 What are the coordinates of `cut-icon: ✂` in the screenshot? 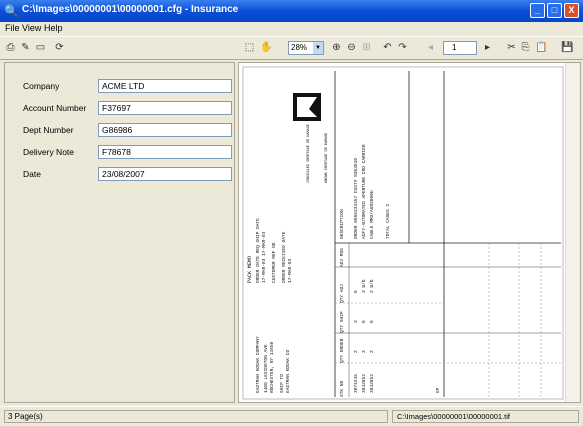 It's located at (511, 47).